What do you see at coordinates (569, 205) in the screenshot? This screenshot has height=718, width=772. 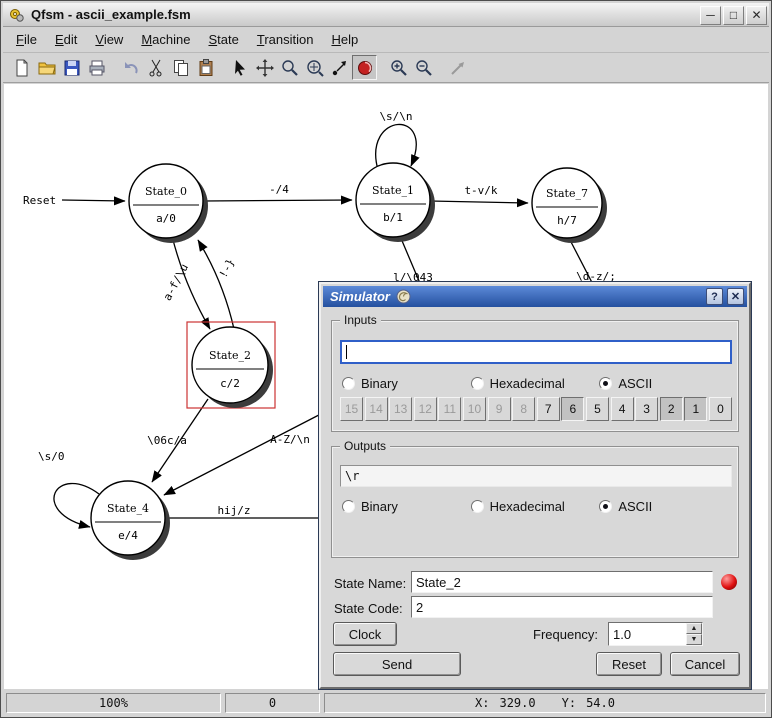 I see `state-node-state-7: State_7 h/7` at bounding box center [569, 205].